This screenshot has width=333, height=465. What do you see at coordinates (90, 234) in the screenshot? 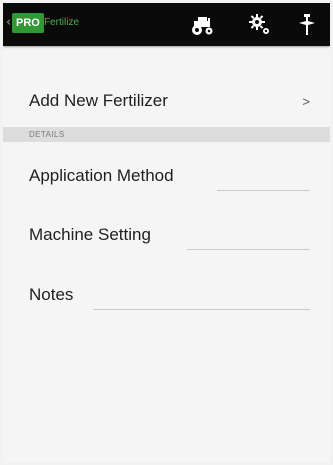
I see `field-label: Machine Setting` at bounding box center [90, 234].